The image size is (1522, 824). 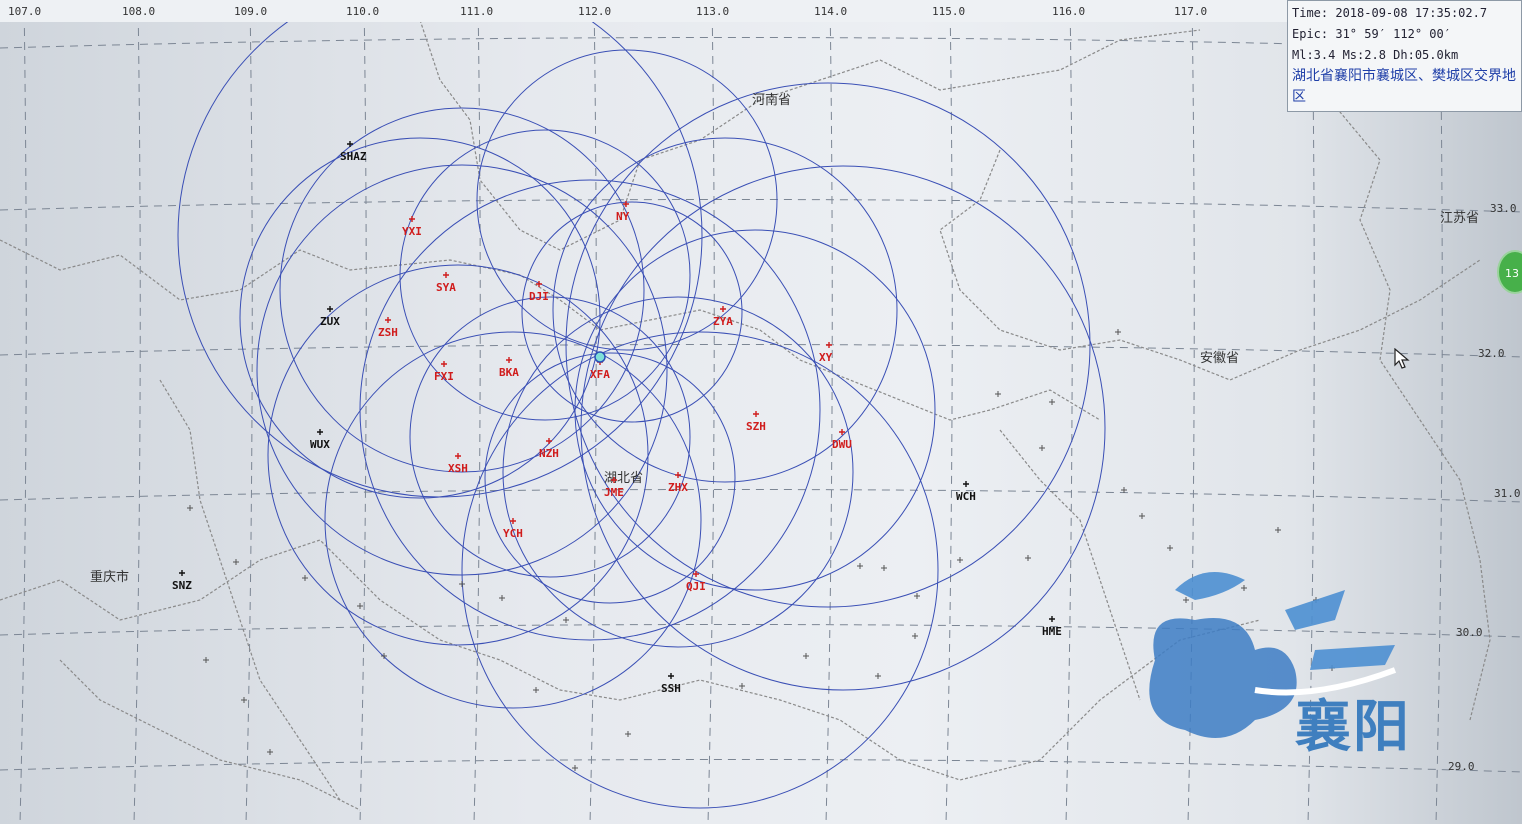 What do you see at coordinates (412, 231) in the screenshot?
I see `station-code: YXI` at bounding box center [412, 231].